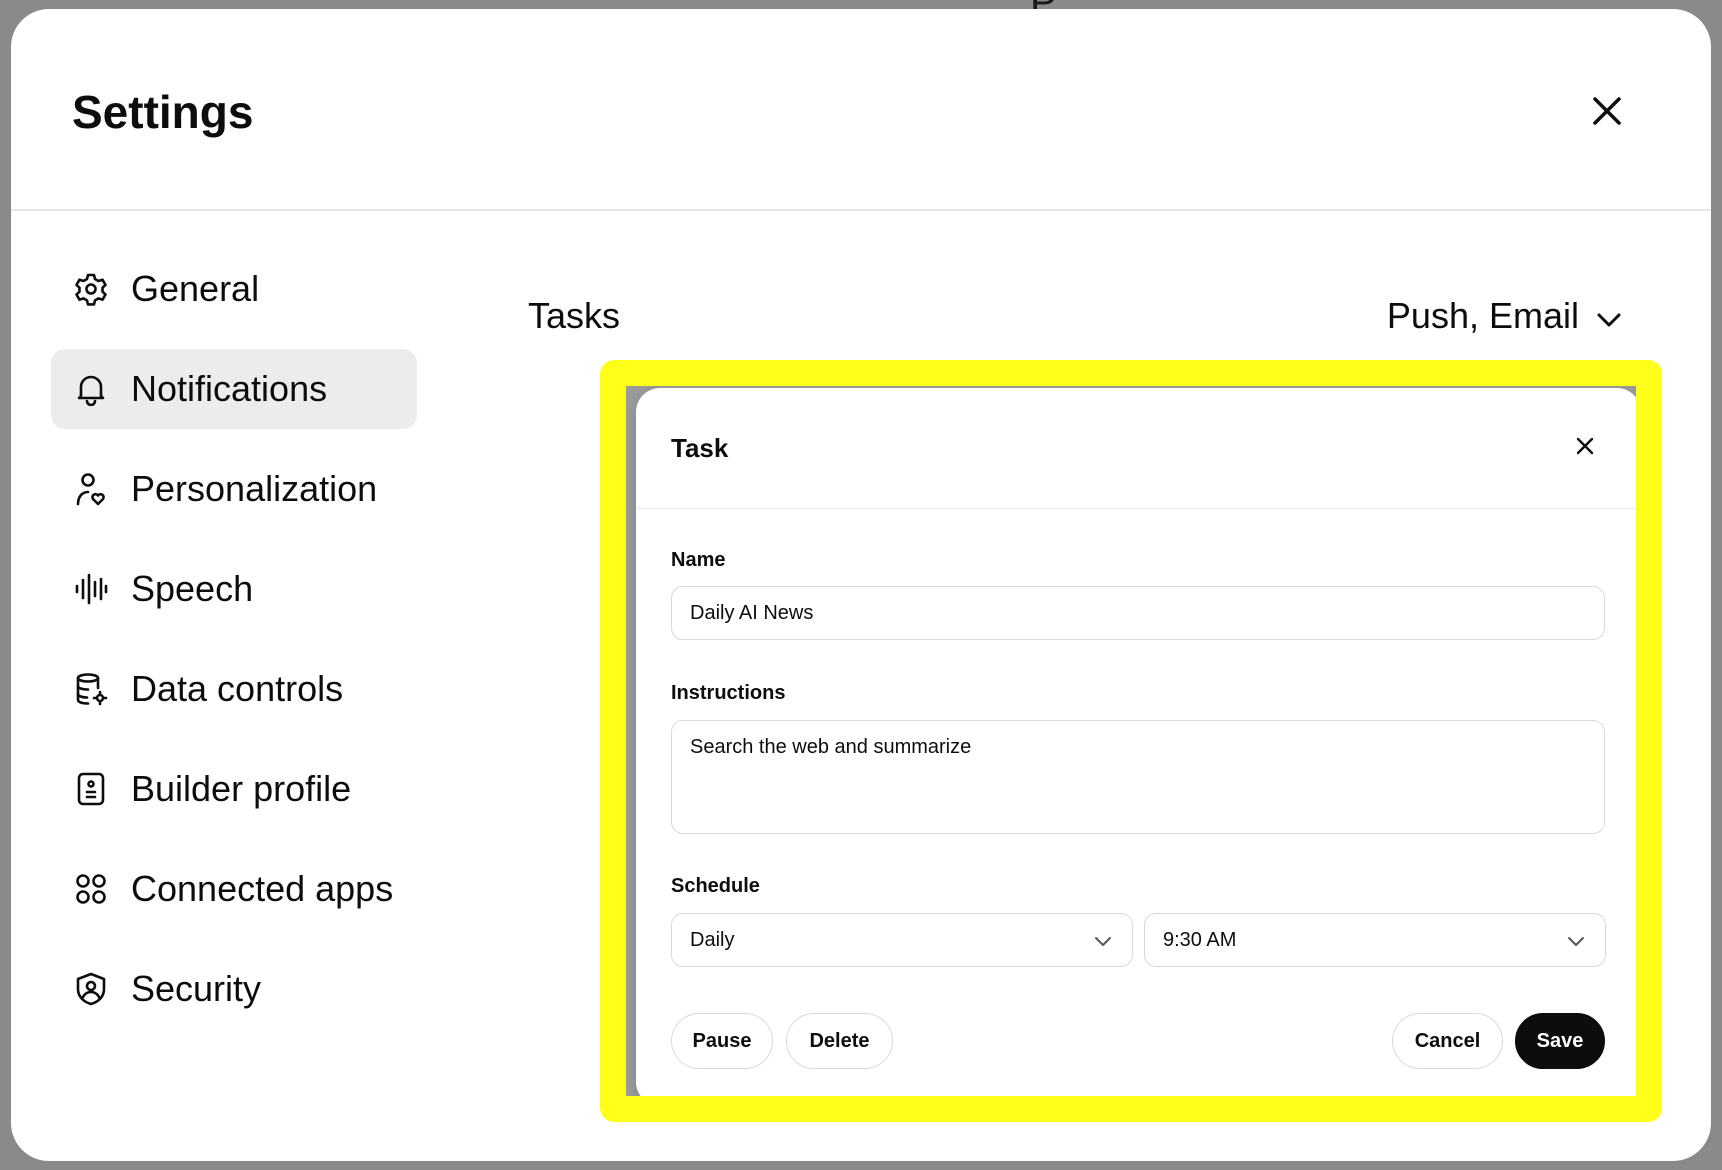 This screenshot has height=1170, width=1722. Describe the element at coordinates (91, 489) in the screenshot. I see `person-heart-icon` at that location.